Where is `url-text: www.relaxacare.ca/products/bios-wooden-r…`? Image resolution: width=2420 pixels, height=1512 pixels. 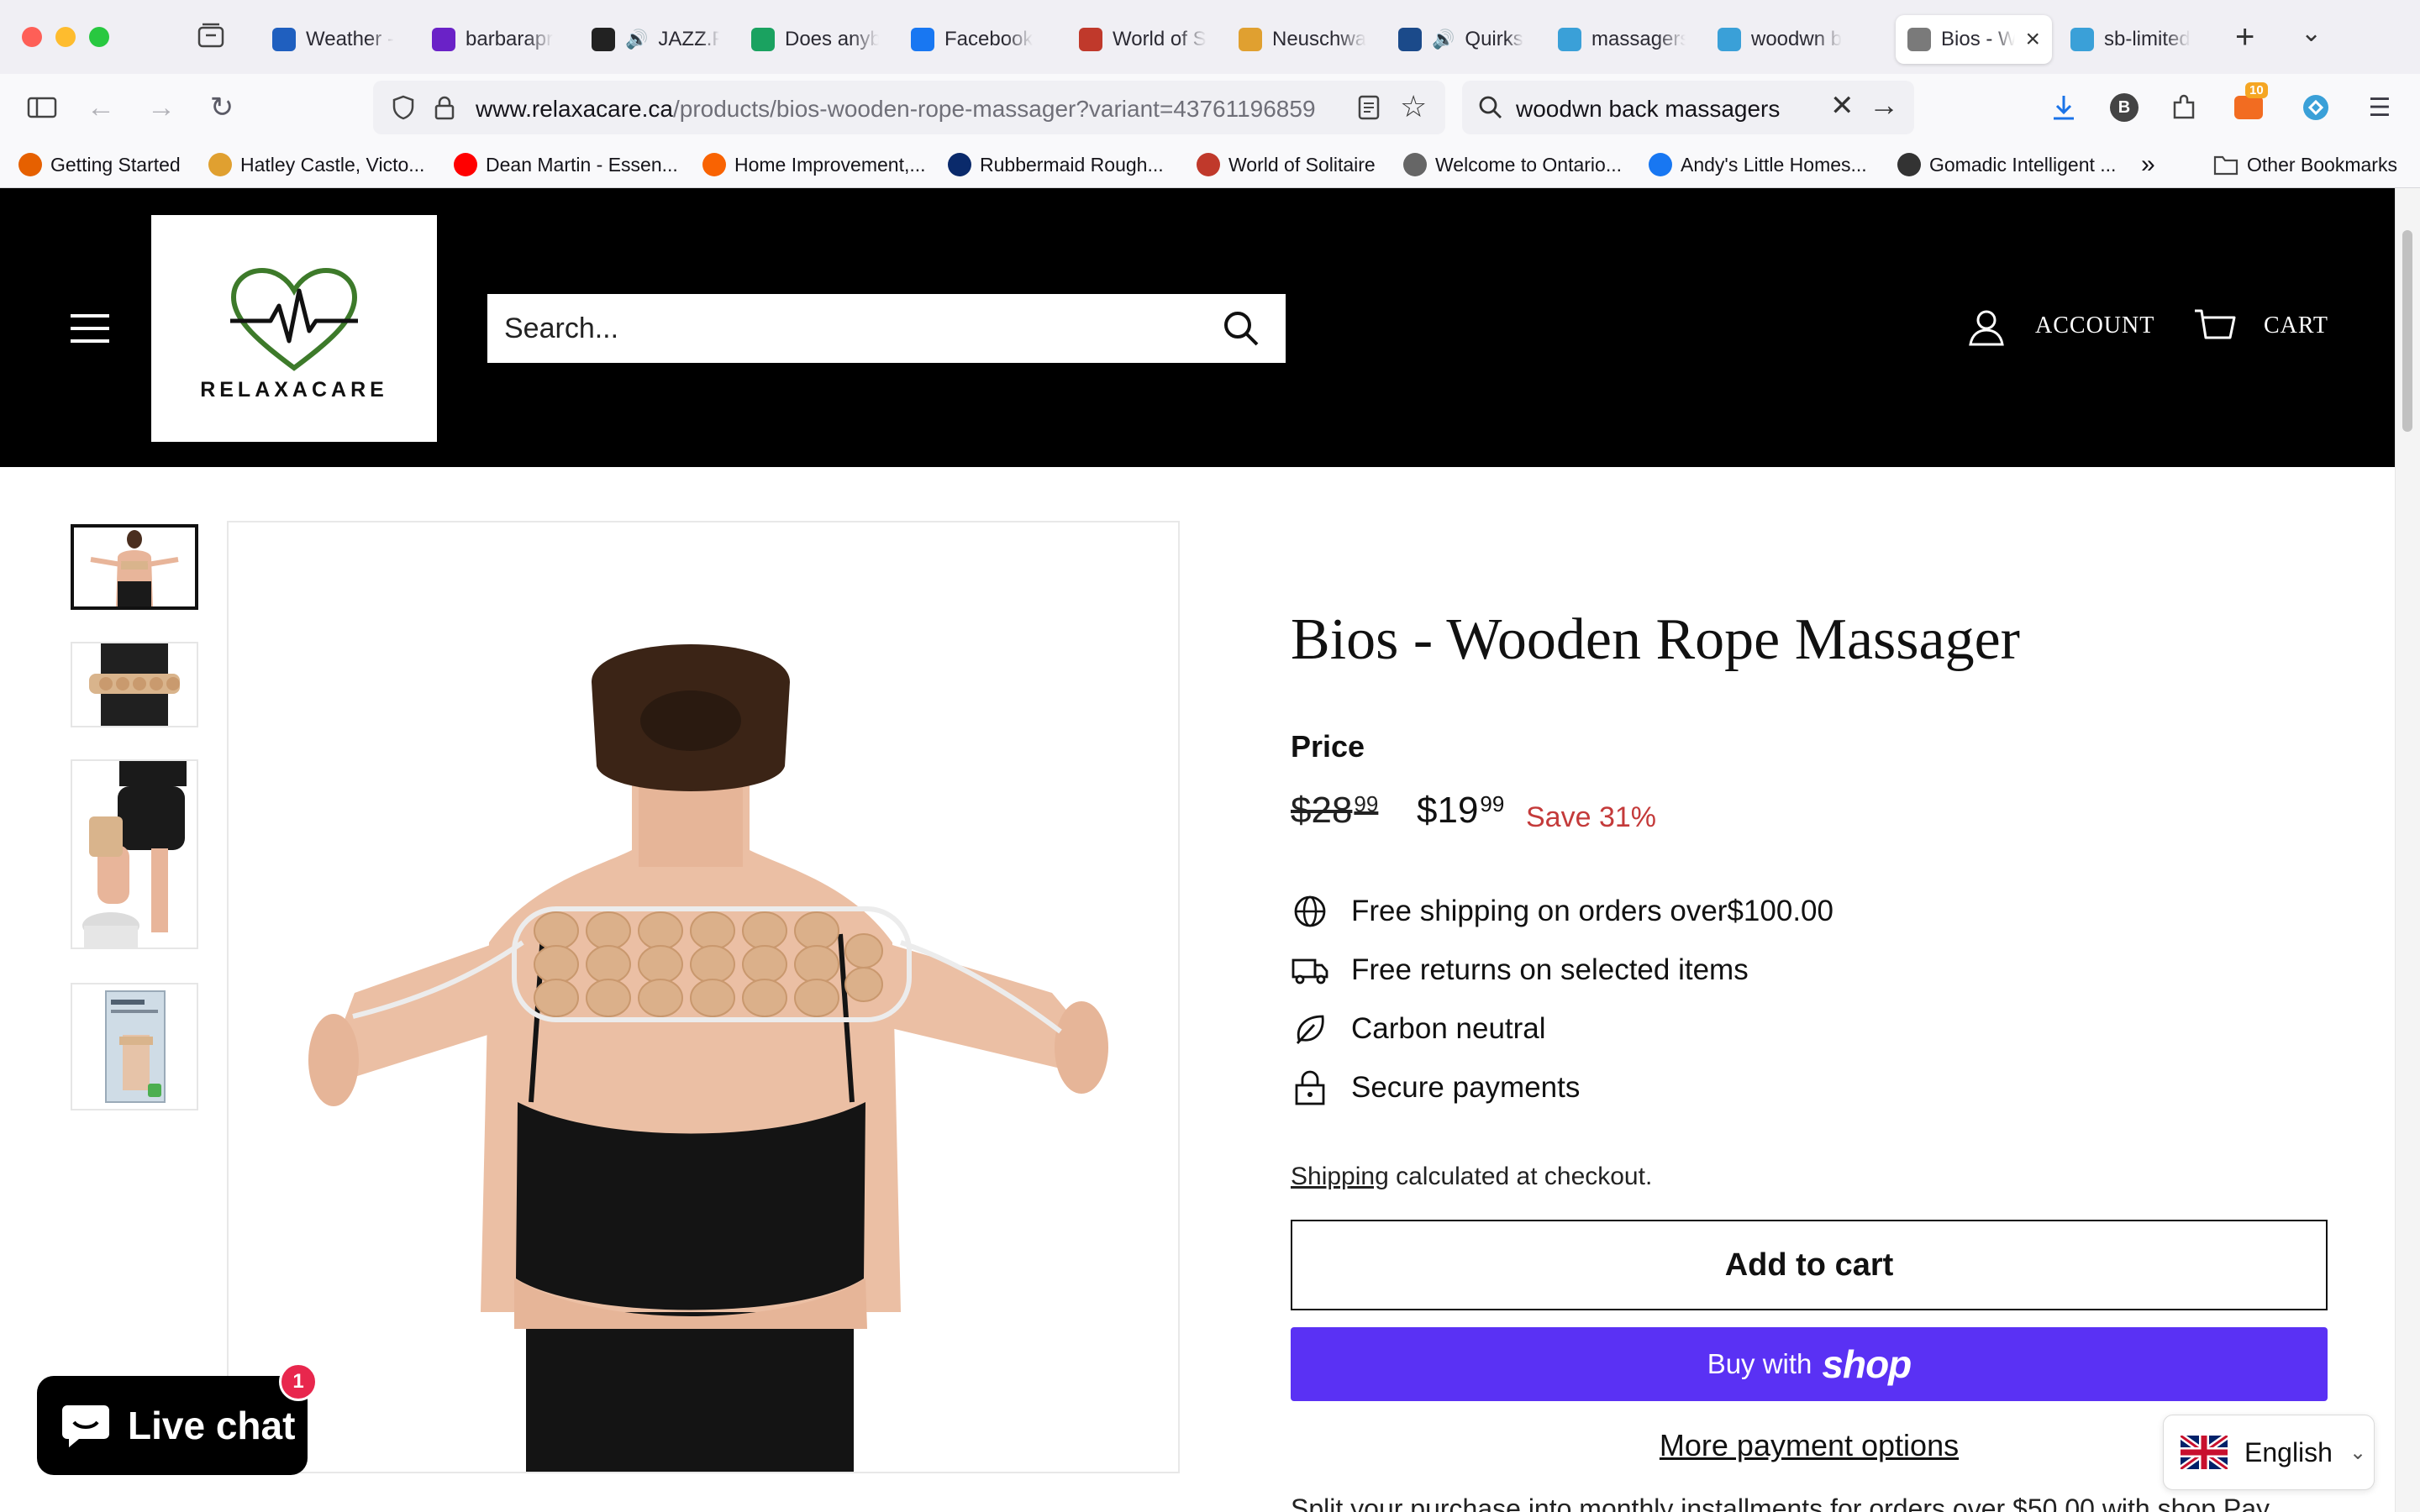 url-text: www.relaxacare.ca/products/bios-wooden-r… is located at coordinates (896, 109).